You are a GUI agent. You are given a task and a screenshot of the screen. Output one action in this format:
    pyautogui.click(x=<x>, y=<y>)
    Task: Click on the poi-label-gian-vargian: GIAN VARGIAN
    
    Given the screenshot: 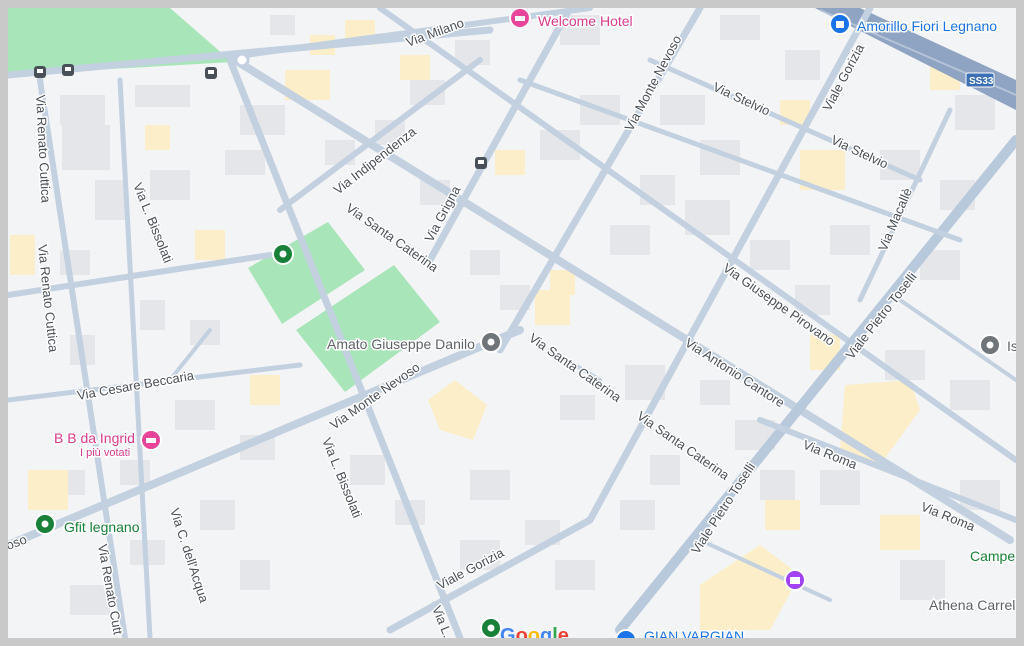 What is the action you would take?
    pyautogui.click(x=694, y=633)
    